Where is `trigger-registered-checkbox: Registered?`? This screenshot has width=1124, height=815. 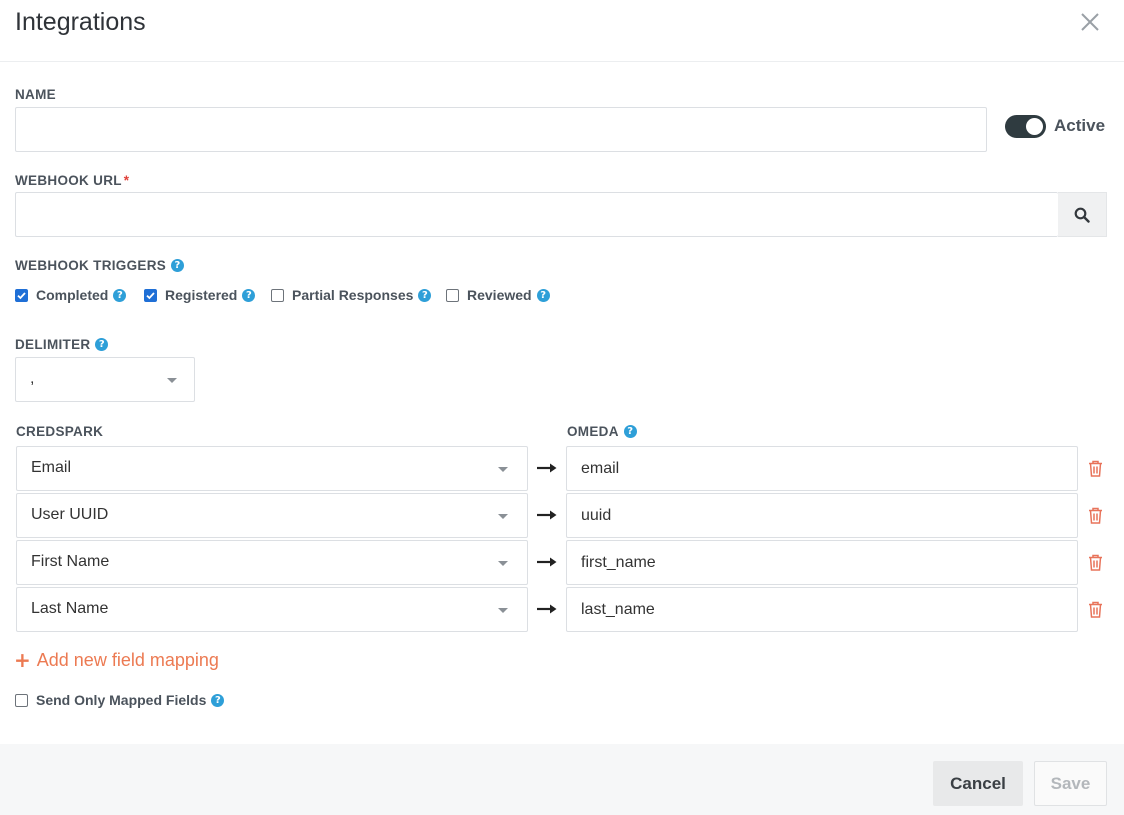 trigger-registered-checkbox: Registered? is located at coordinates (200, 295).